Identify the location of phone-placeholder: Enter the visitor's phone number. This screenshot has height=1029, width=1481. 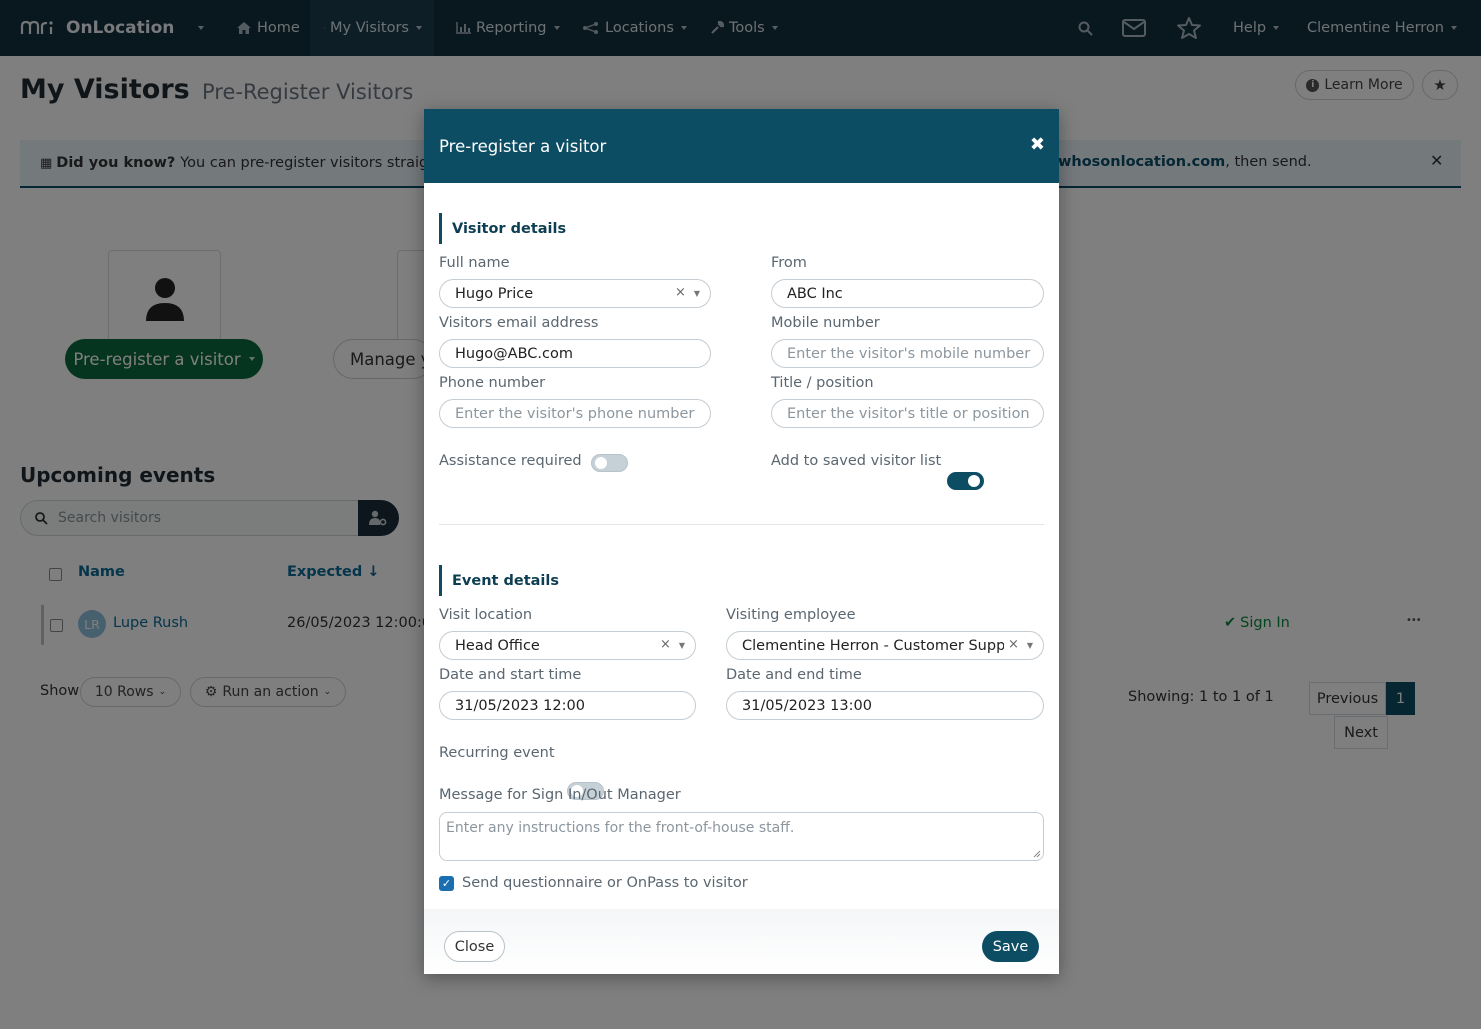
(575, 413).